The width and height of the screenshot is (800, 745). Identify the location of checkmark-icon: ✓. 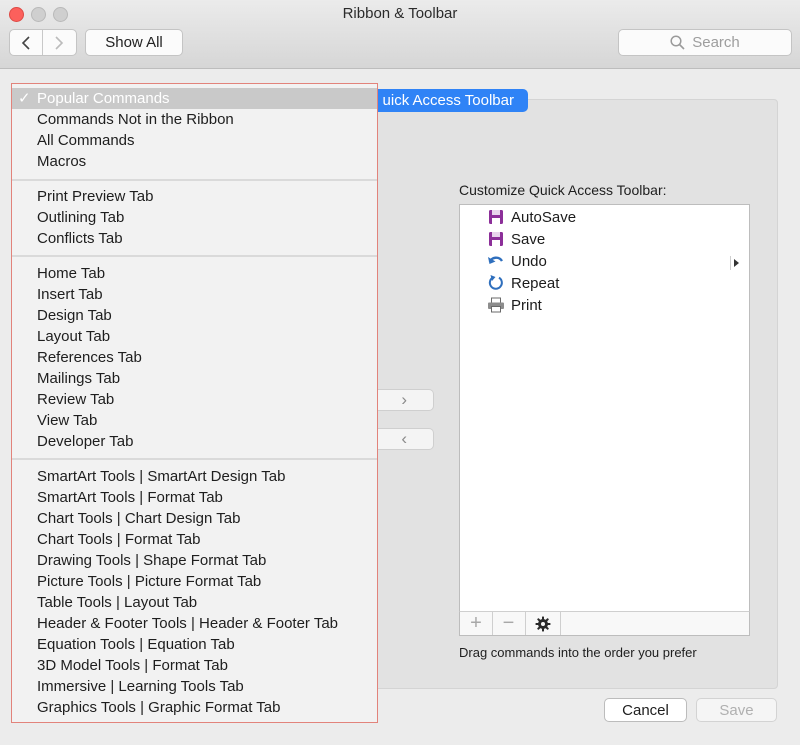
(24, 98).